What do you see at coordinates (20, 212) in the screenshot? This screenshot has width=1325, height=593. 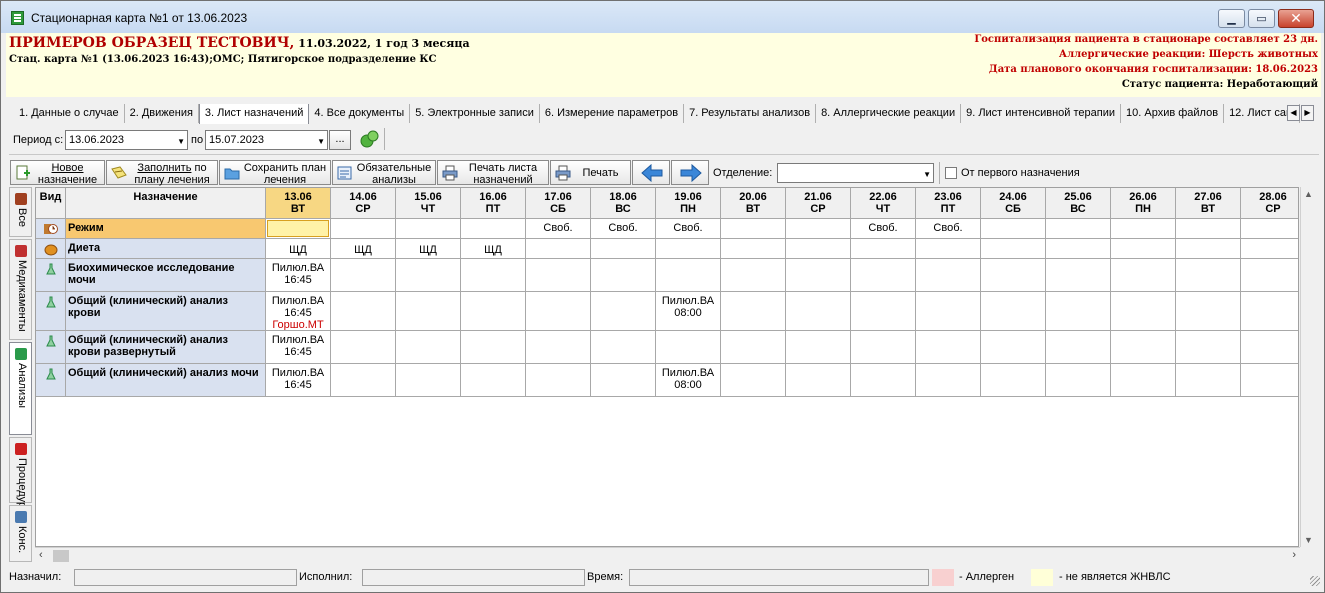 I see `side-tab-1: Все` at bounding box center [20, 212].